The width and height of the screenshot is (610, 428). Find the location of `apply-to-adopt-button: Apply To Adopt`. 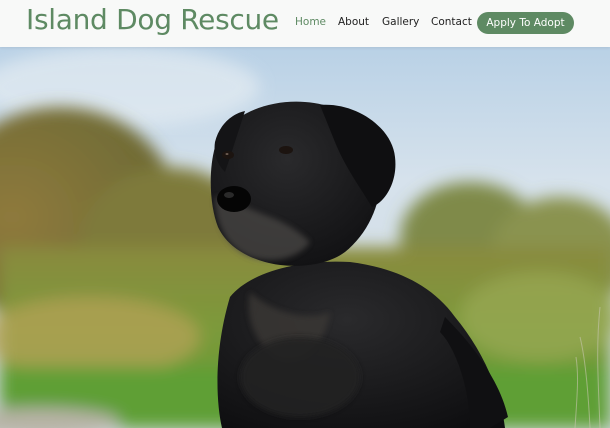

apply-to-adopt-button: Apply To Adopt is located at coordinates (525, 23).